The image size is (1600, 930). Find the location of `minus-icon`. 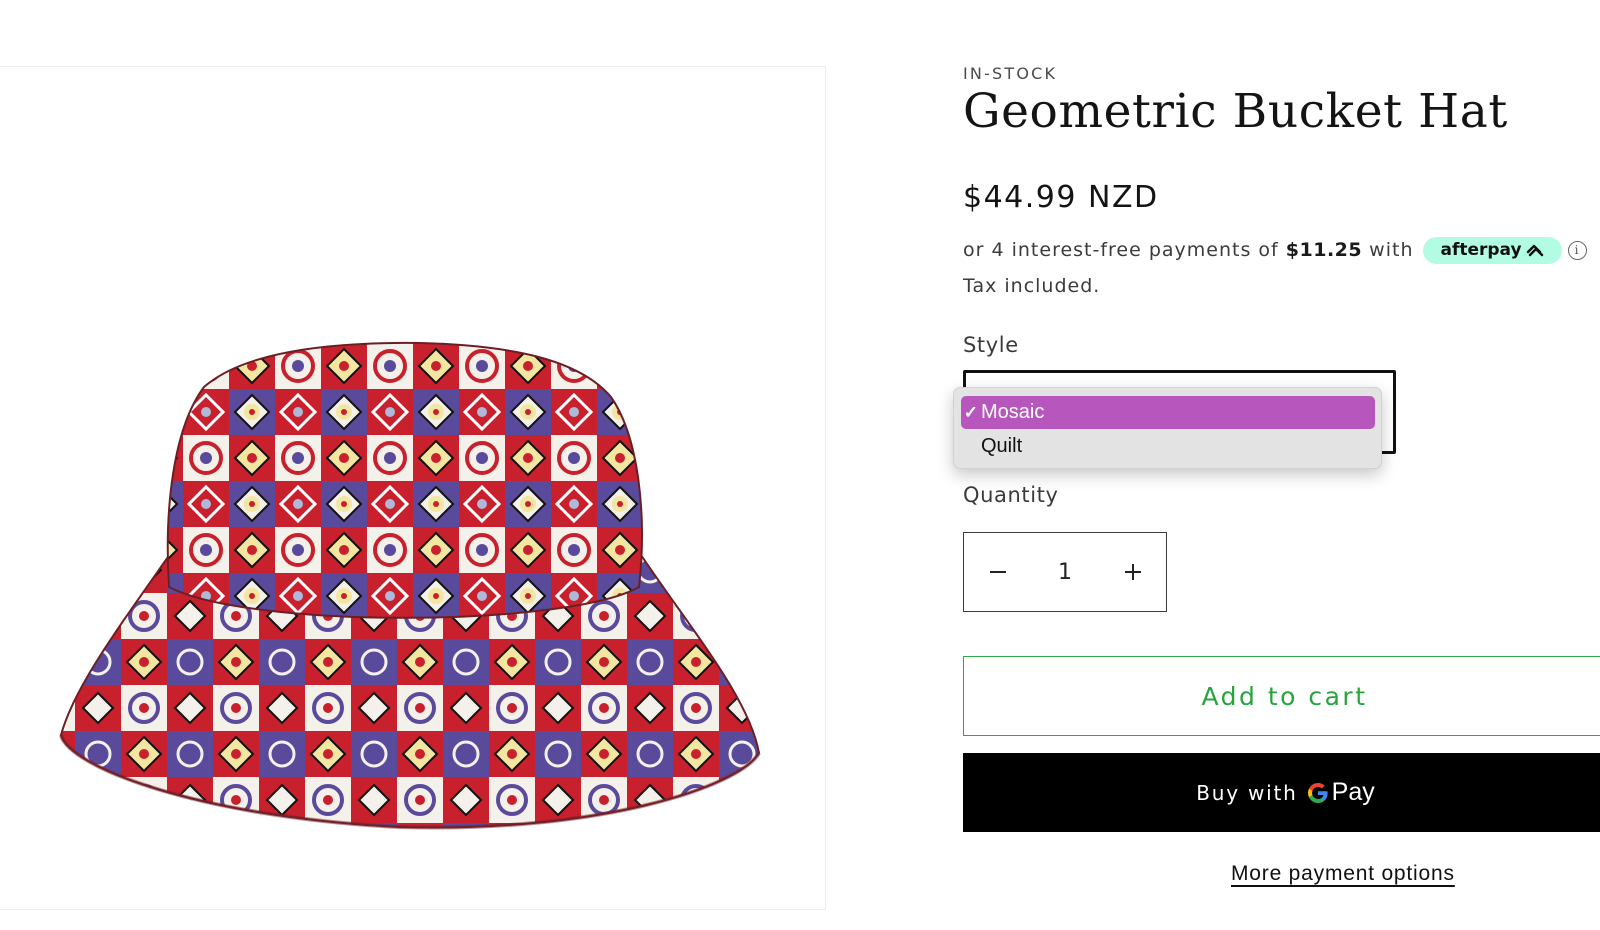

minus-icon is located at coordinates (997, 572).